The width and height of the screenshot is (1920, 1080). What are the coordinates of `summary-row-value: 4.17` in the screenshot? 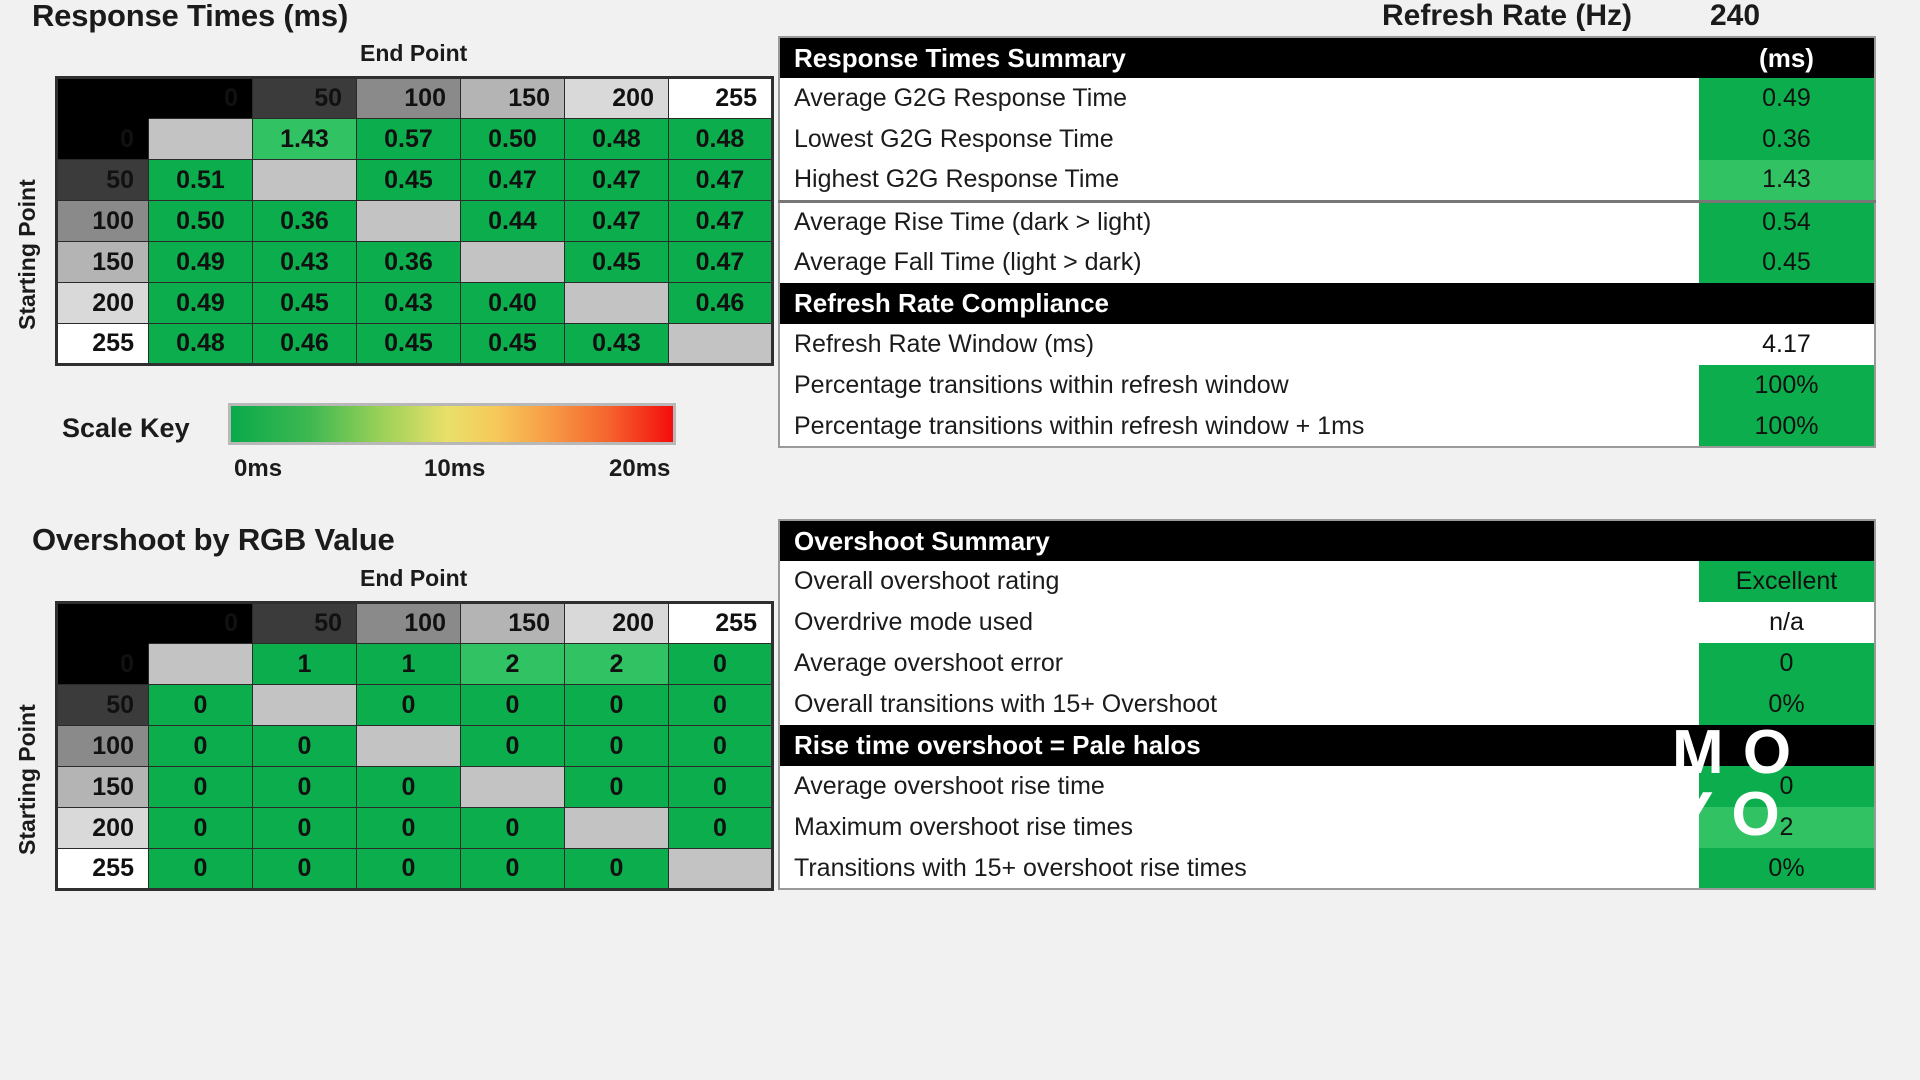 It's located at (1787, 344).